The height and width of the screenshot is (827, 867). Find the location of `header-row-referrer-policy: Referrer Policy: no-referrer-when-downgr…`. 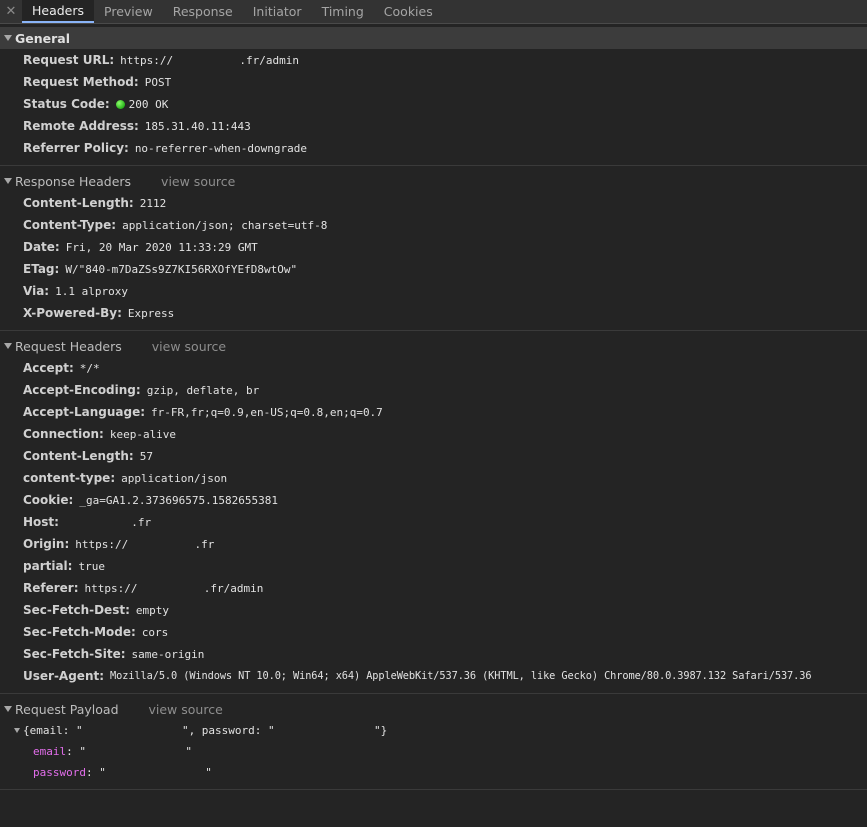

header-row-referrer-policy: Referrer Policy: no-referrer-when-downgr… is located at coordinates (433, 148).